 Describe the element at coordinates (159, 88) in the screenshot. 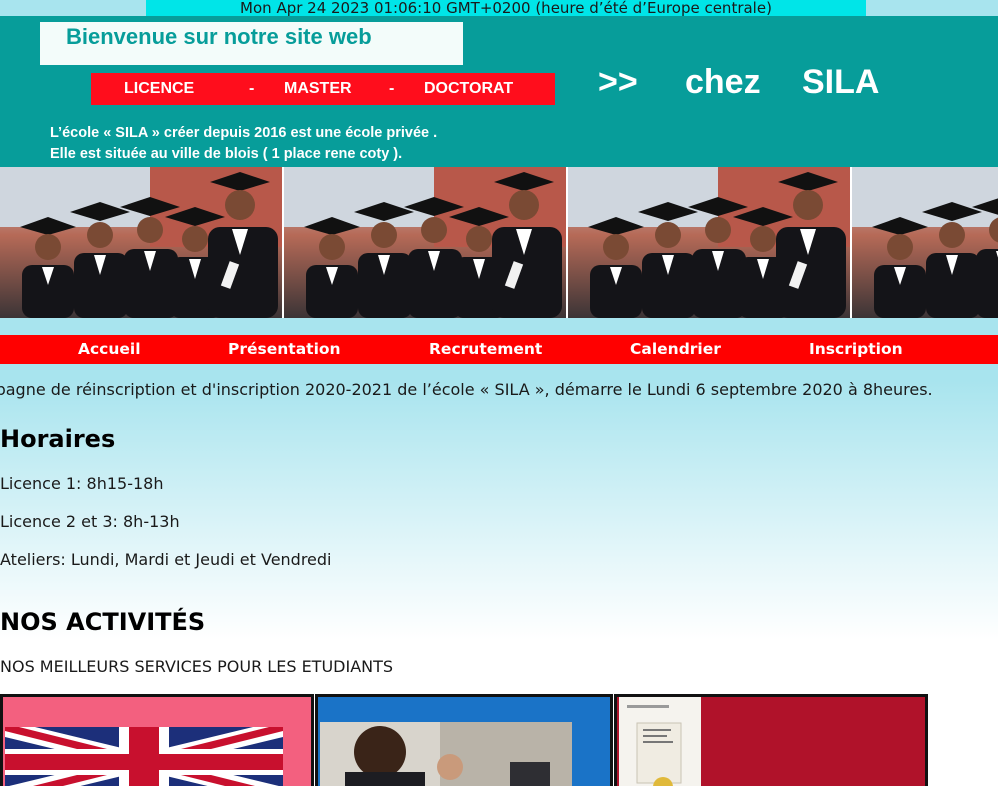

I see `degree-licence: LICENCE` at that location.